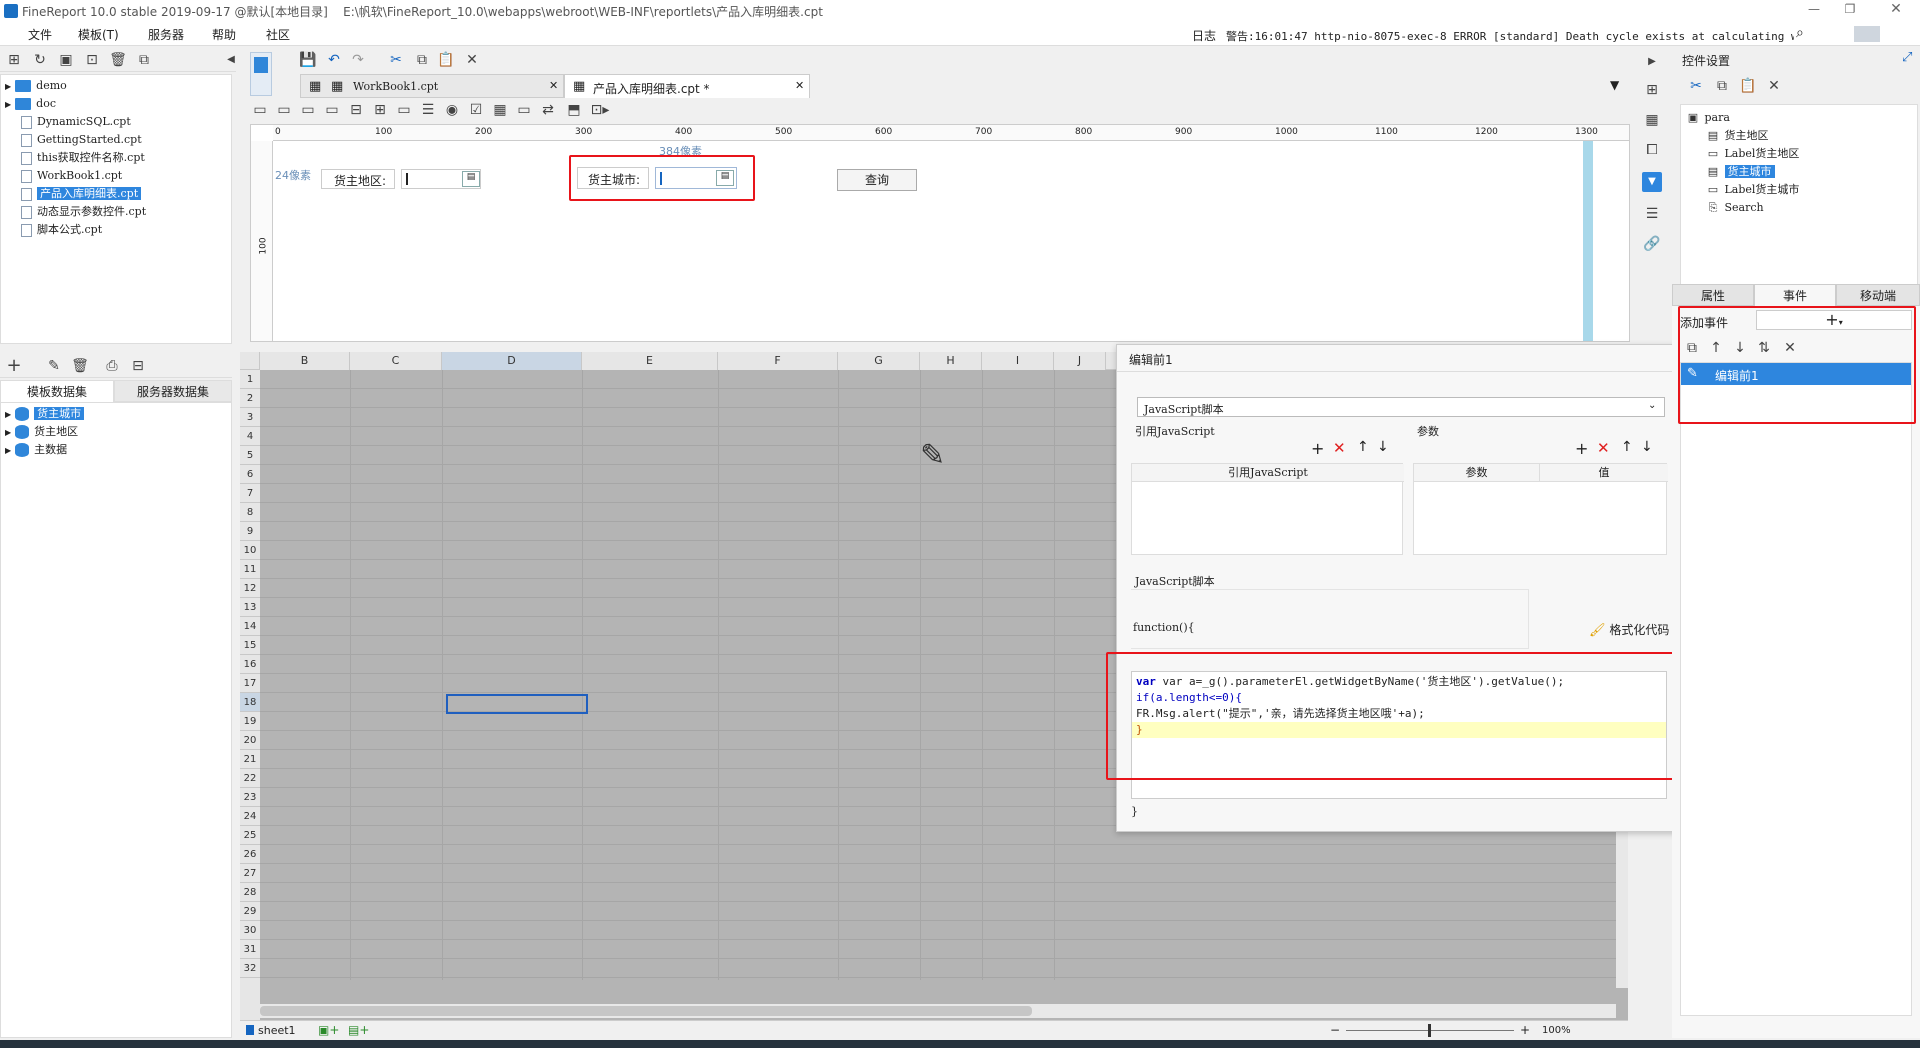 The width and height of the screenshot is (1920, 1048). What do you see at coordinates (1713, 295) in the screenshot?
I see `tab-properties: 属性` at bounding box center [1713, 295].